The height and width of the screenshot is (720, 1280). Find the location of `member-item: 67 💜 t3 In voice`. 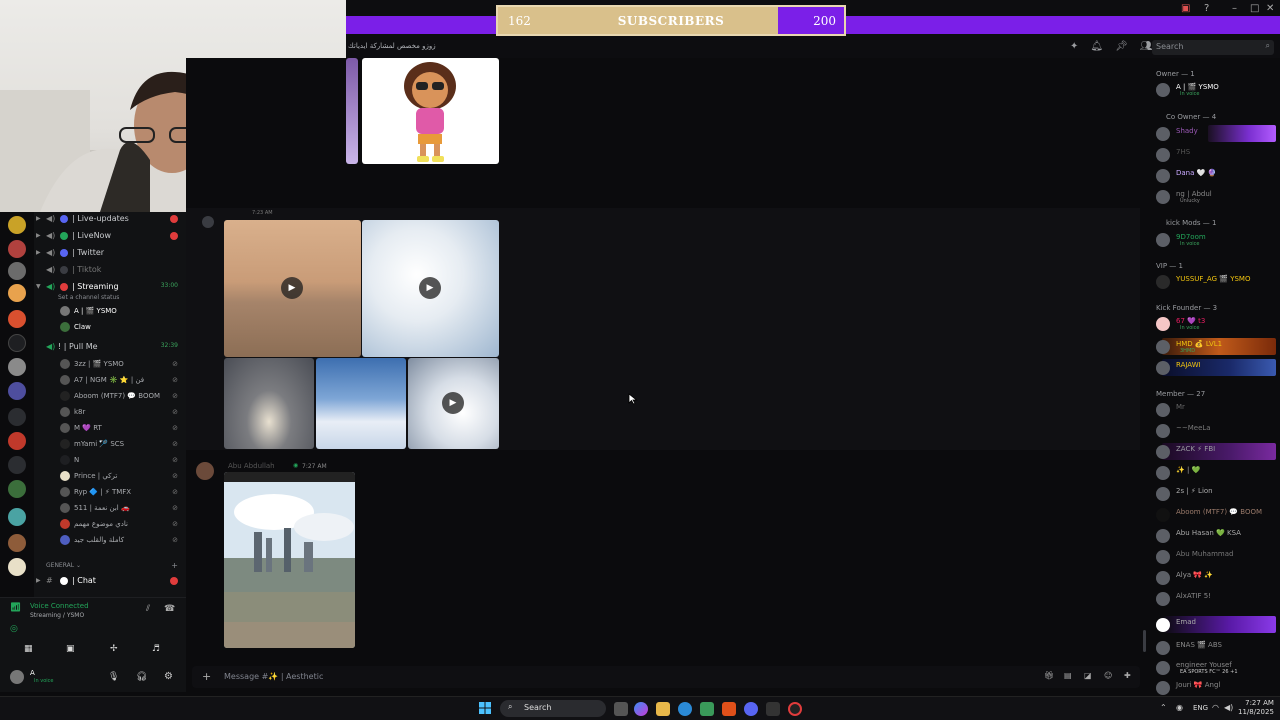

member-item: 67 💜 t3 In voice is located at coordinates (1214, 324).